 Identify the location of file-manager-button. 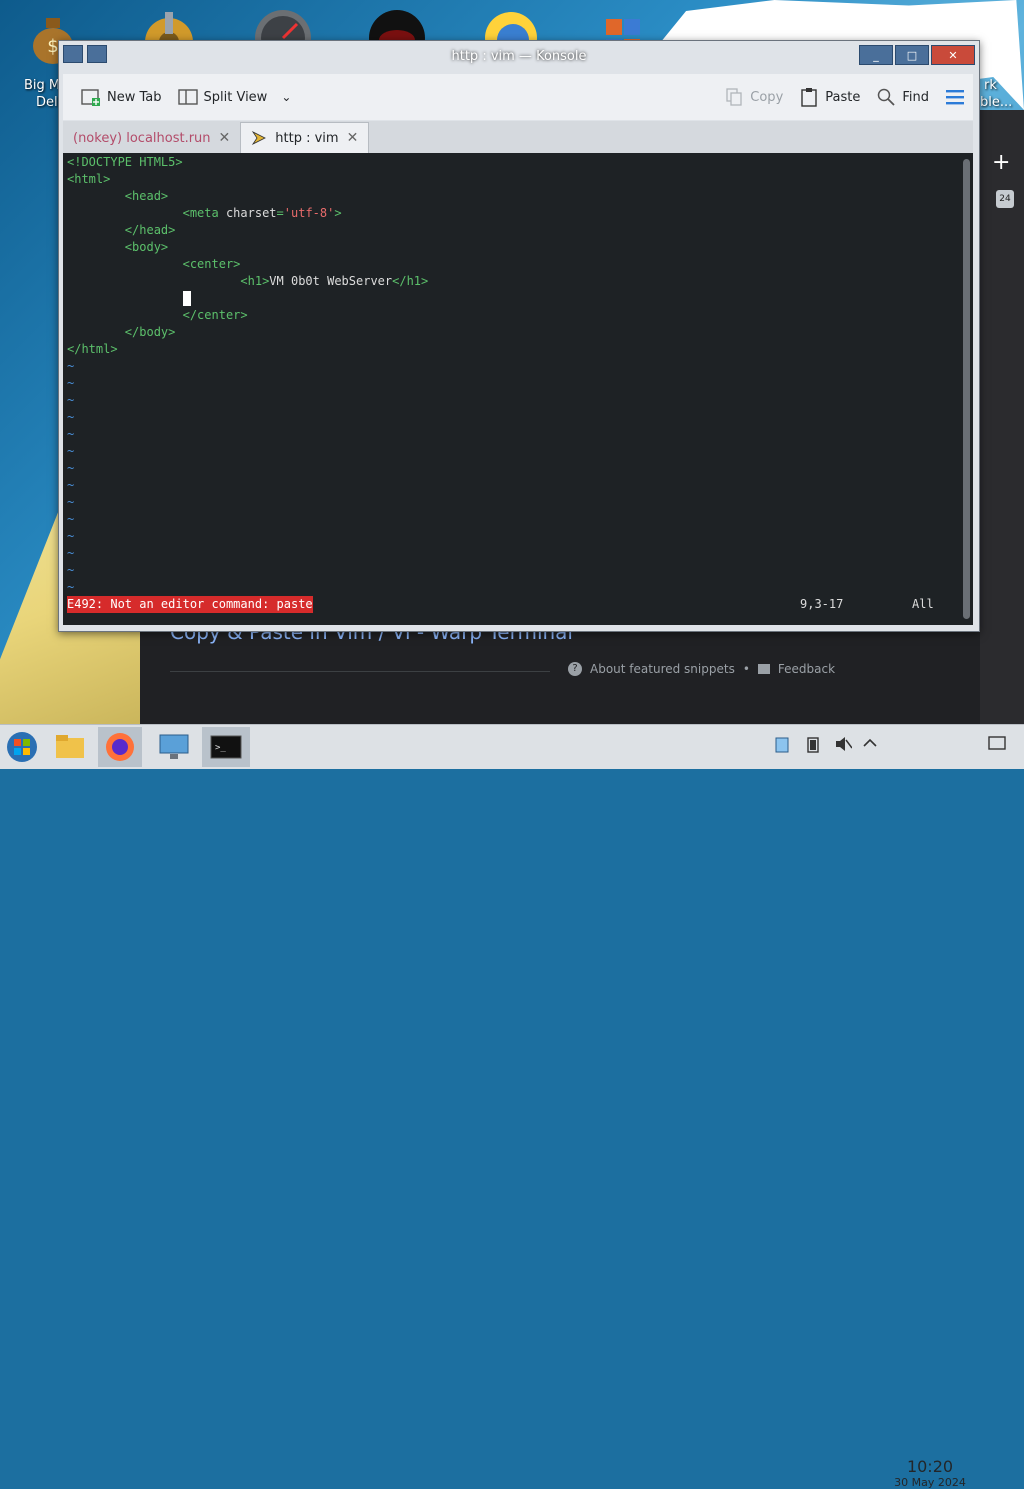
(70, 747).